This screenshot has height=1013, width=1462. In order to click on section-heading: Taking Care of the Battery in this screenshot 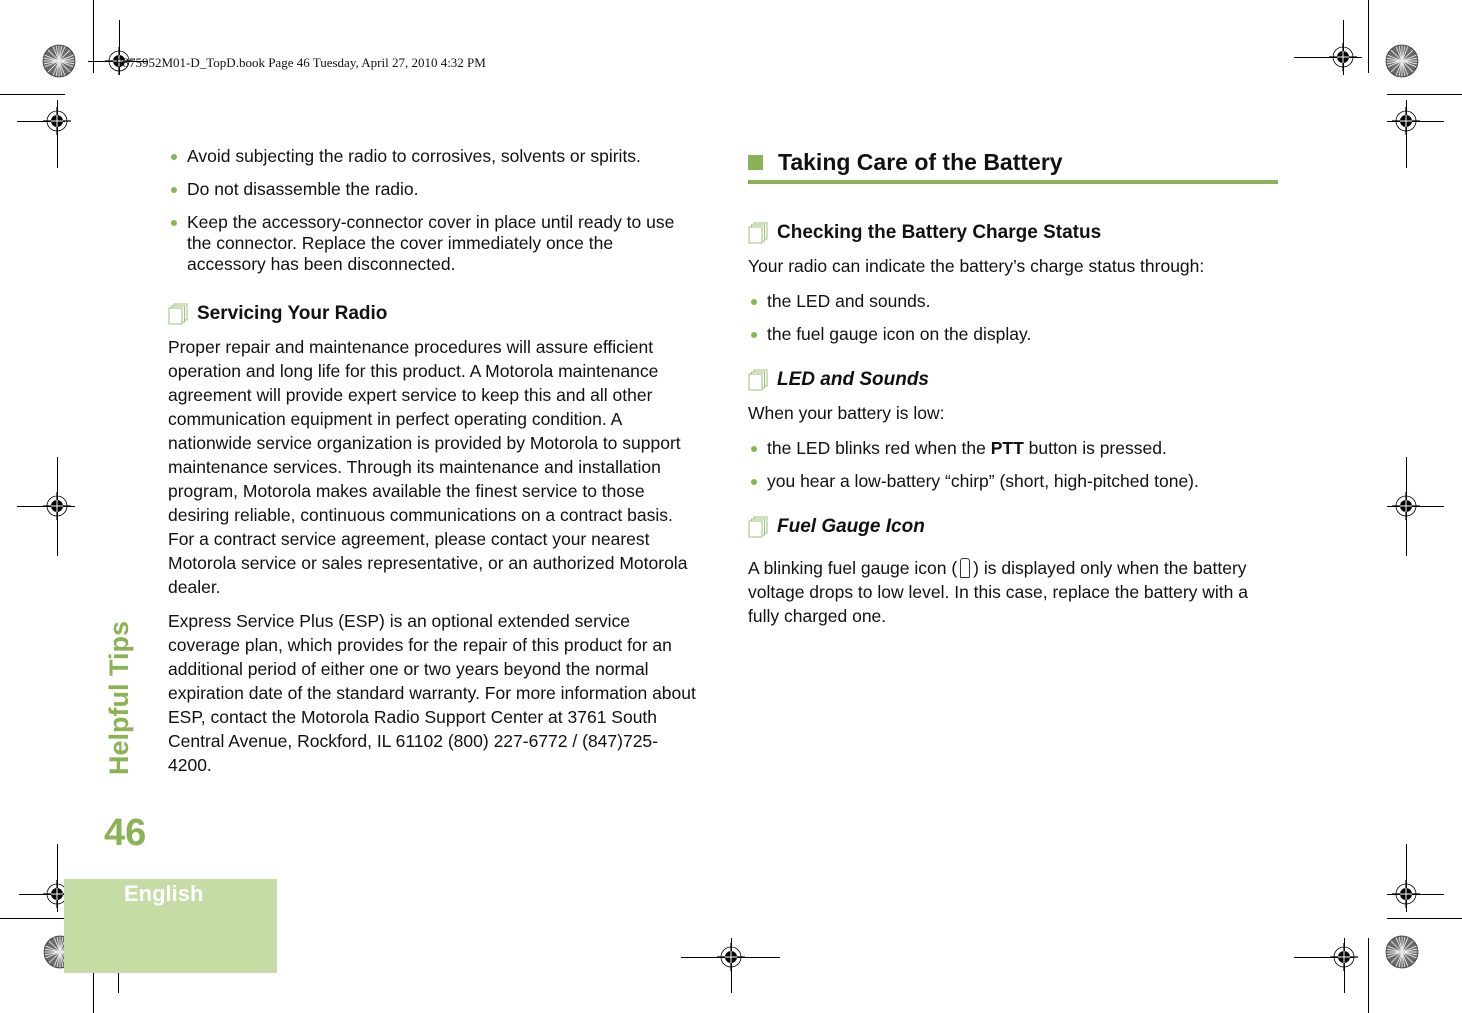, I will do `click(1013, 162)`.